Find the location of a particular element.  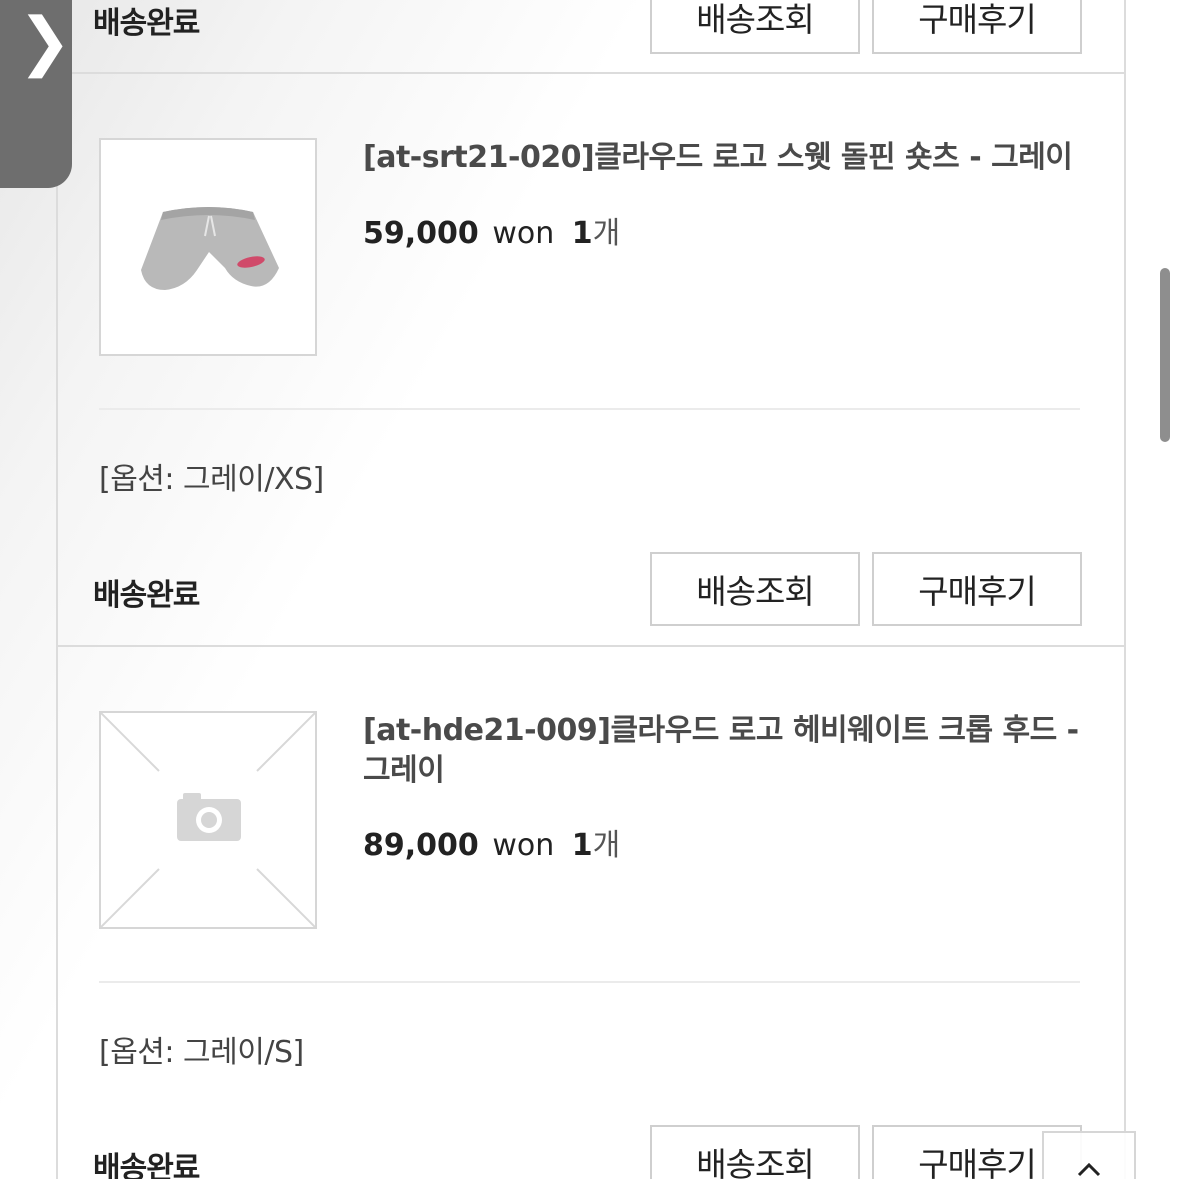

product-option: [옵션: 그레이/S] is located at coordinates (201, 1052).